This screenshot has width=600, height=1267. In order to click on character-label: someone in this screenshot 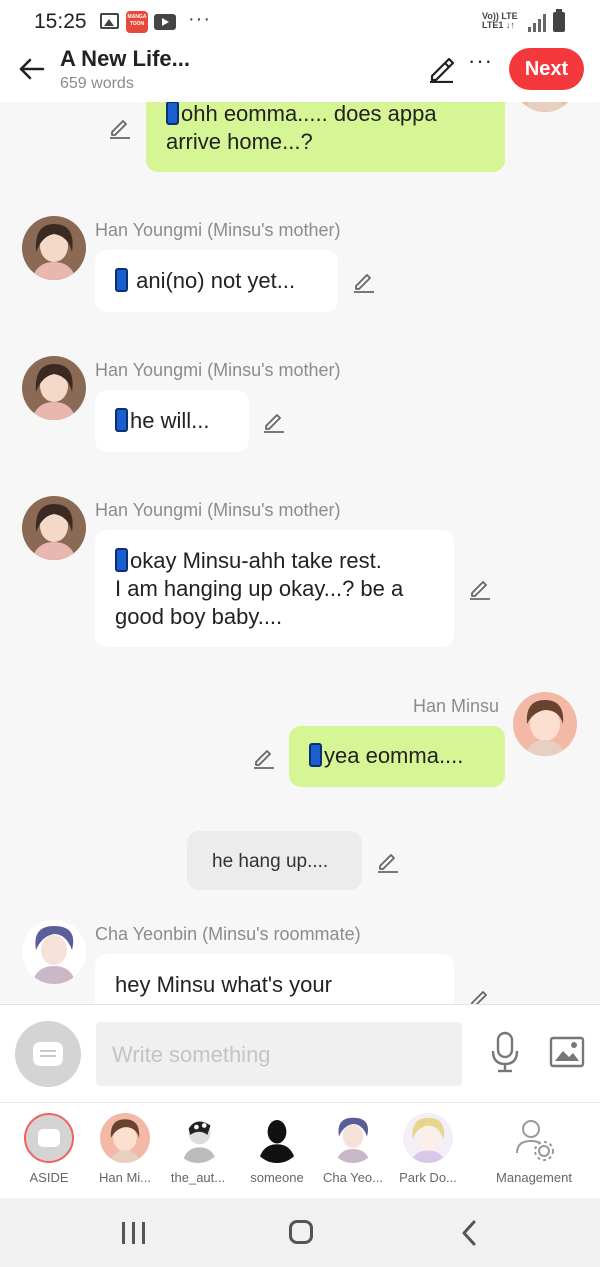, I will do `click(277, 1177)`.